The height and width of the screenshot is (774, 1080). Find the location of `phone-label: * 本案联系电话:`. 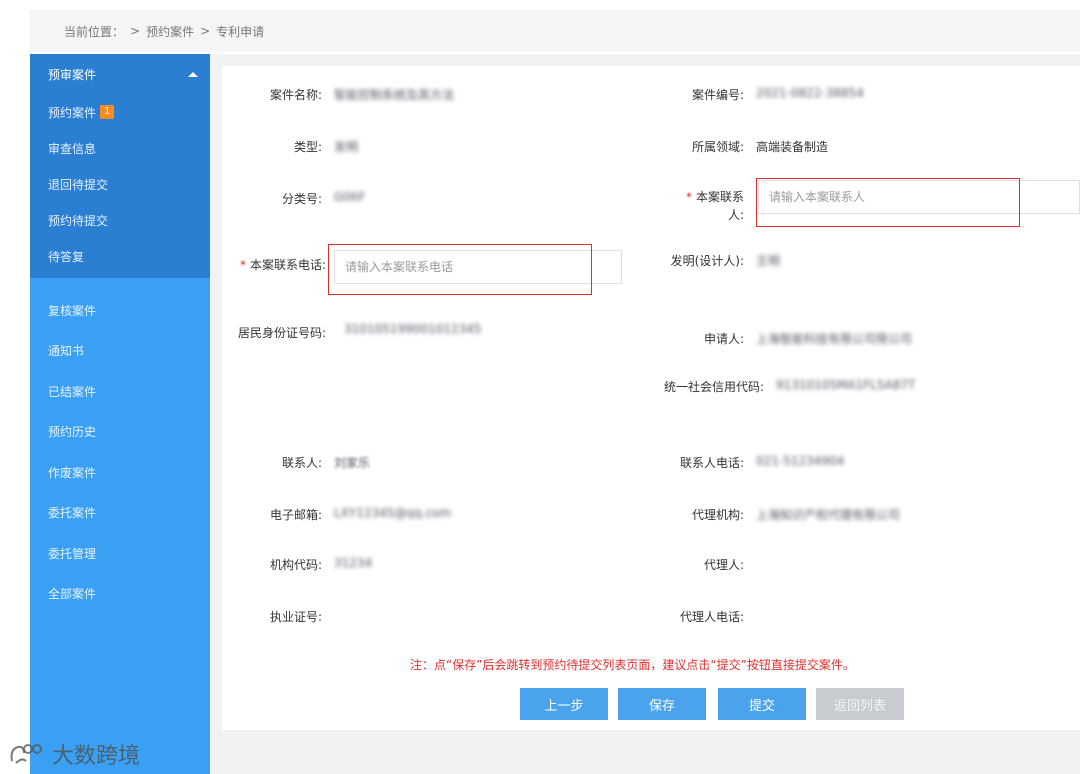

phone-label: * 本案联系电话: is located at coordinates (280, 264).